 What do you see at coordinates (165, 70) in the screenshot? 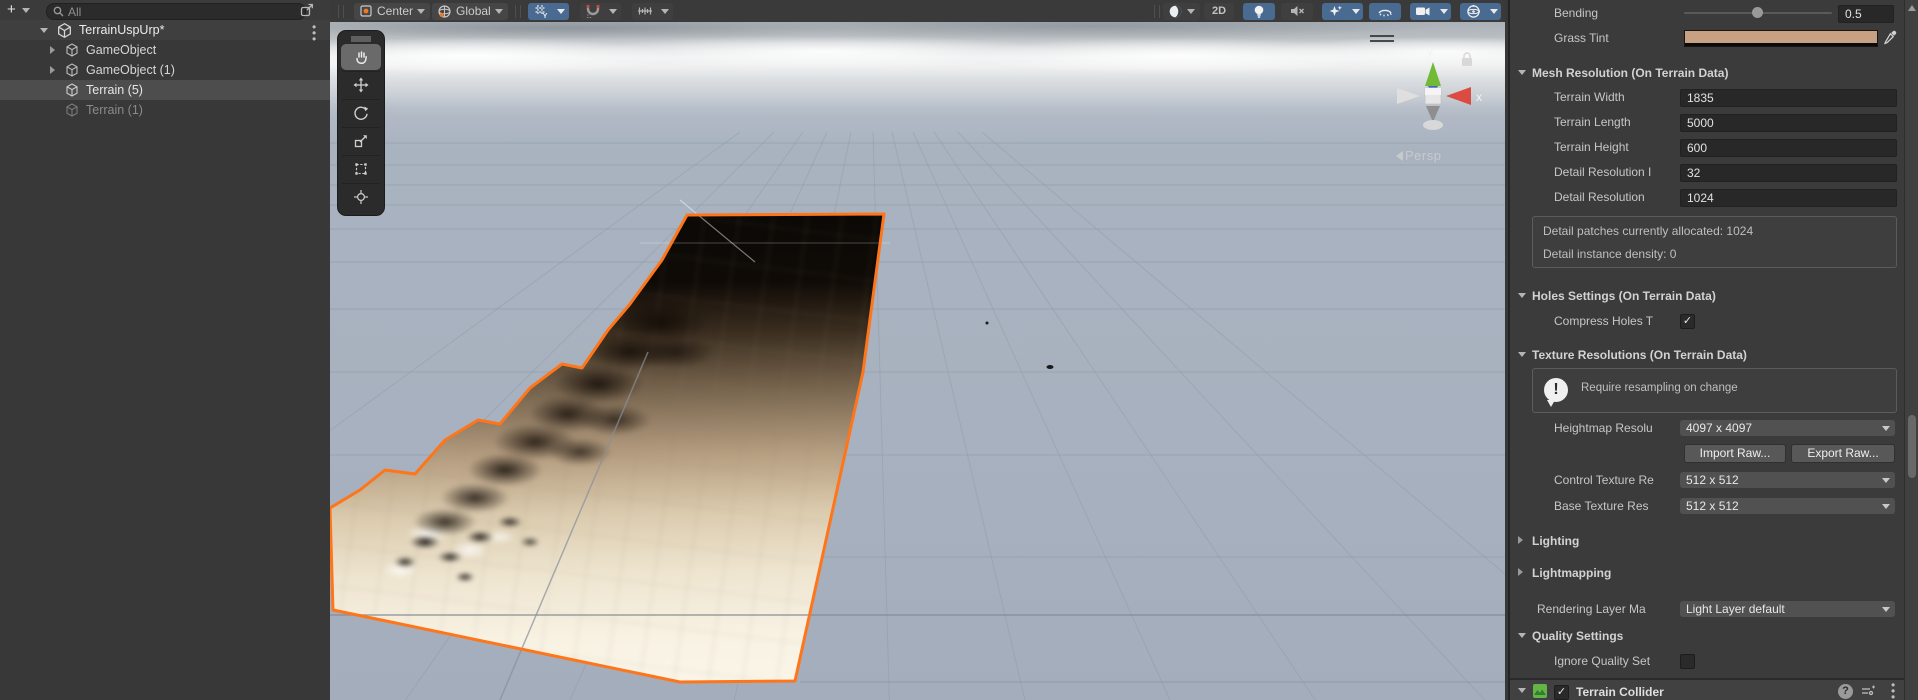
I see `hierarchy-item-gameobject-1: GameObject (1)` at bounding box center [165, 70].